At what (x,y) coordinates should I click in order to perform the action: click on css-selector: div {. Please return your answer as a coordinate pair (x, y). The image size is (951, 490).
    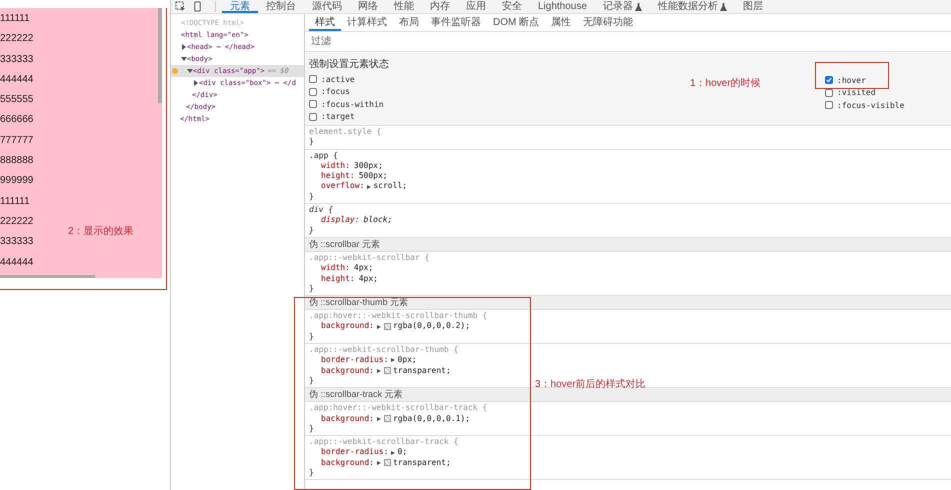
    Looking at the image, I should click on (321, 210).